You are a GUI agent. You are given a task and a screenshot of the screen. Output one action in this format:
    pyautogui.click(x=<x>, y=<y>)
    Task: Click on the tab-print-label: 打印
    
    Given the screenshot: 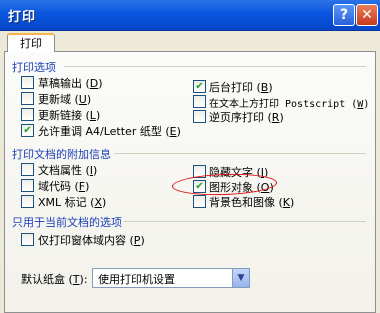 What is the action you would take?
    pyautogui.click(x=31, y=43)
    